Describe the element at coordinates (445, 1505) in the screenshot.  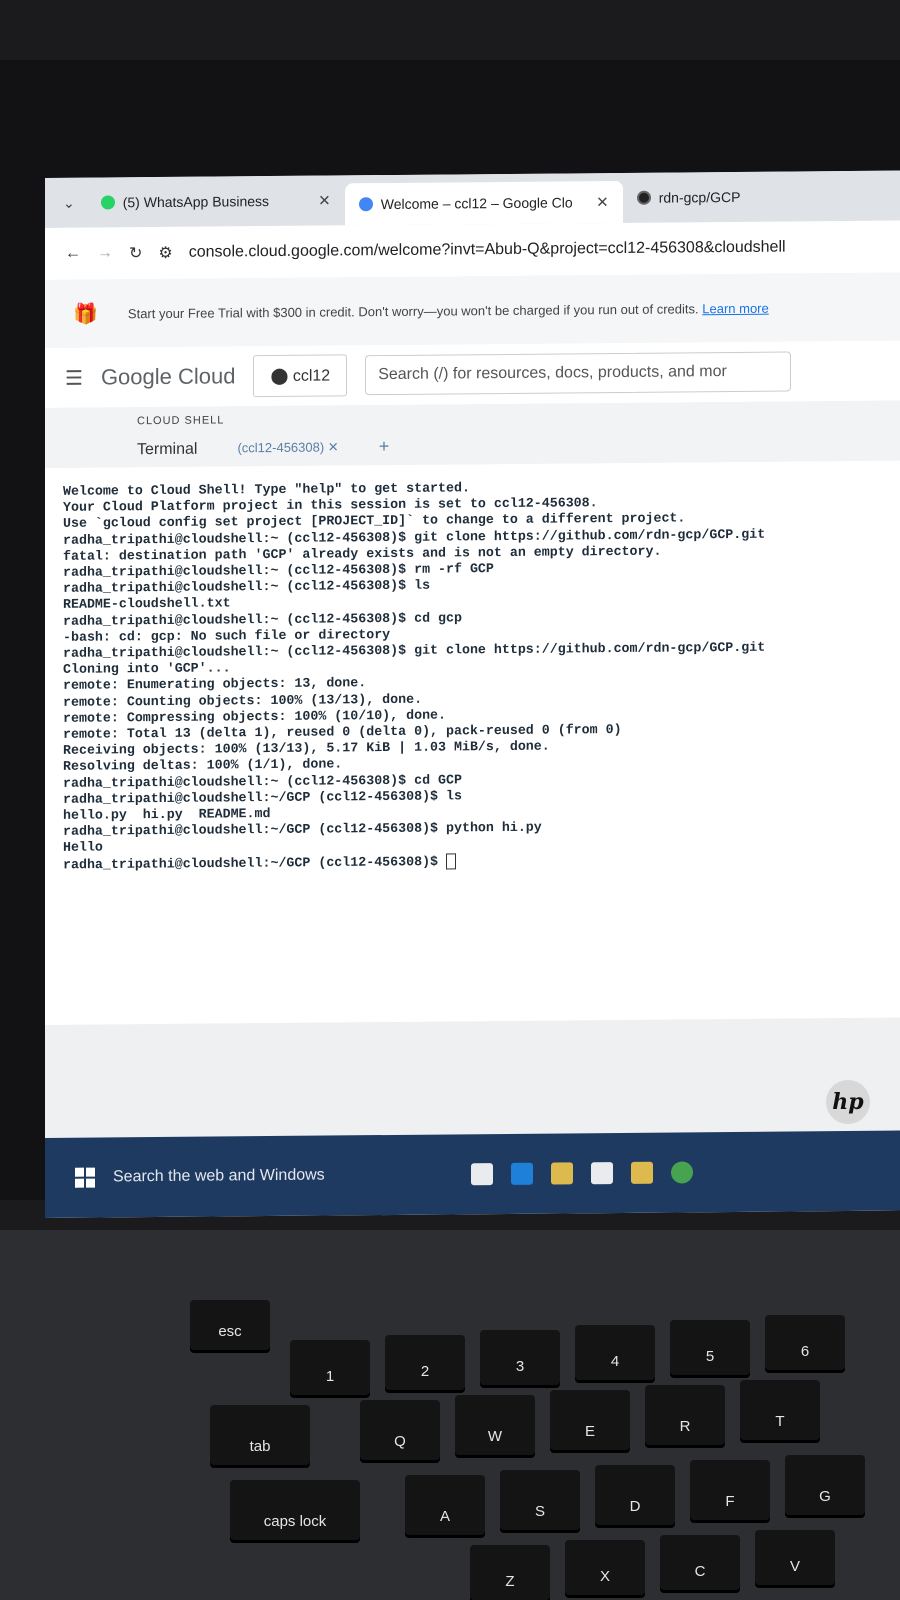
I see `key-a: A` at that location.